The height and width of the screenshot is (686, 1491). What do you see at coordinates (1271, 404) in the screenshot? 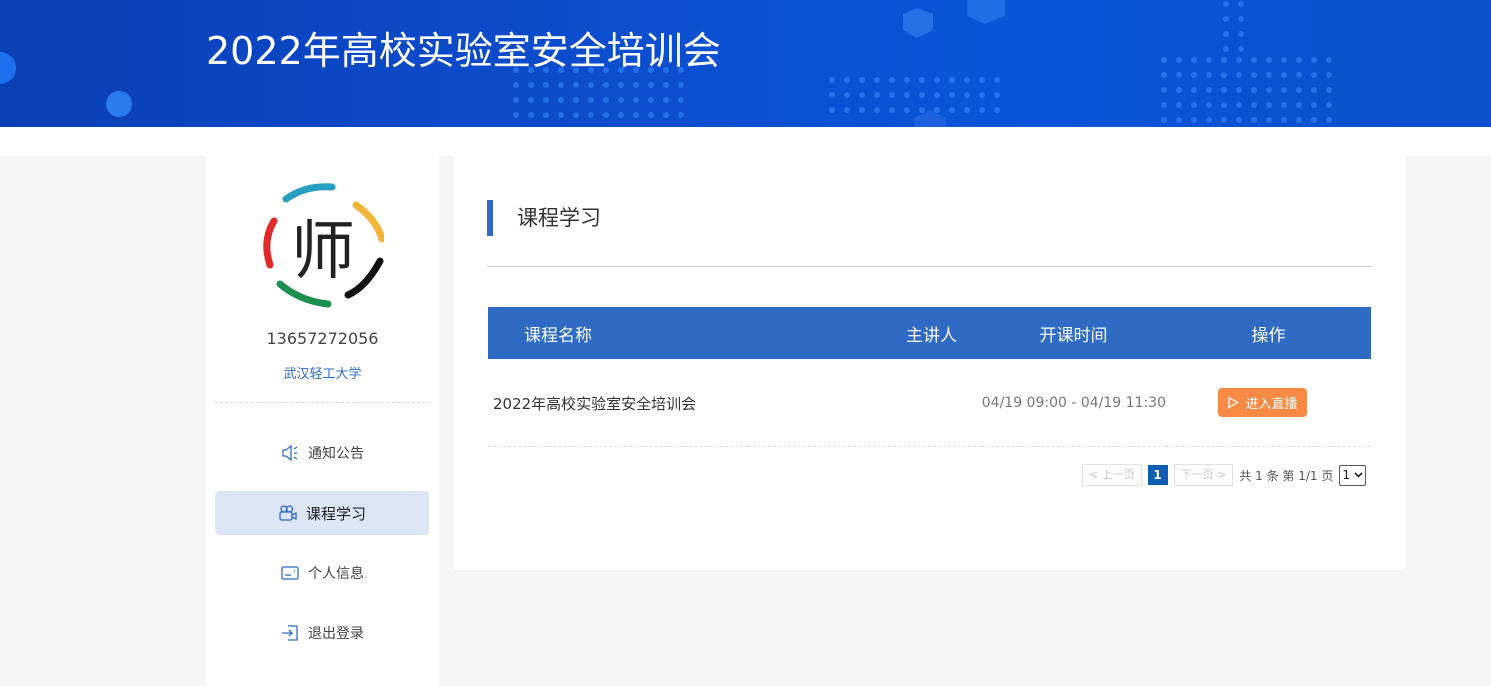
I see `enter-live-label: 进入直播` at bounding box center [1271, 404].